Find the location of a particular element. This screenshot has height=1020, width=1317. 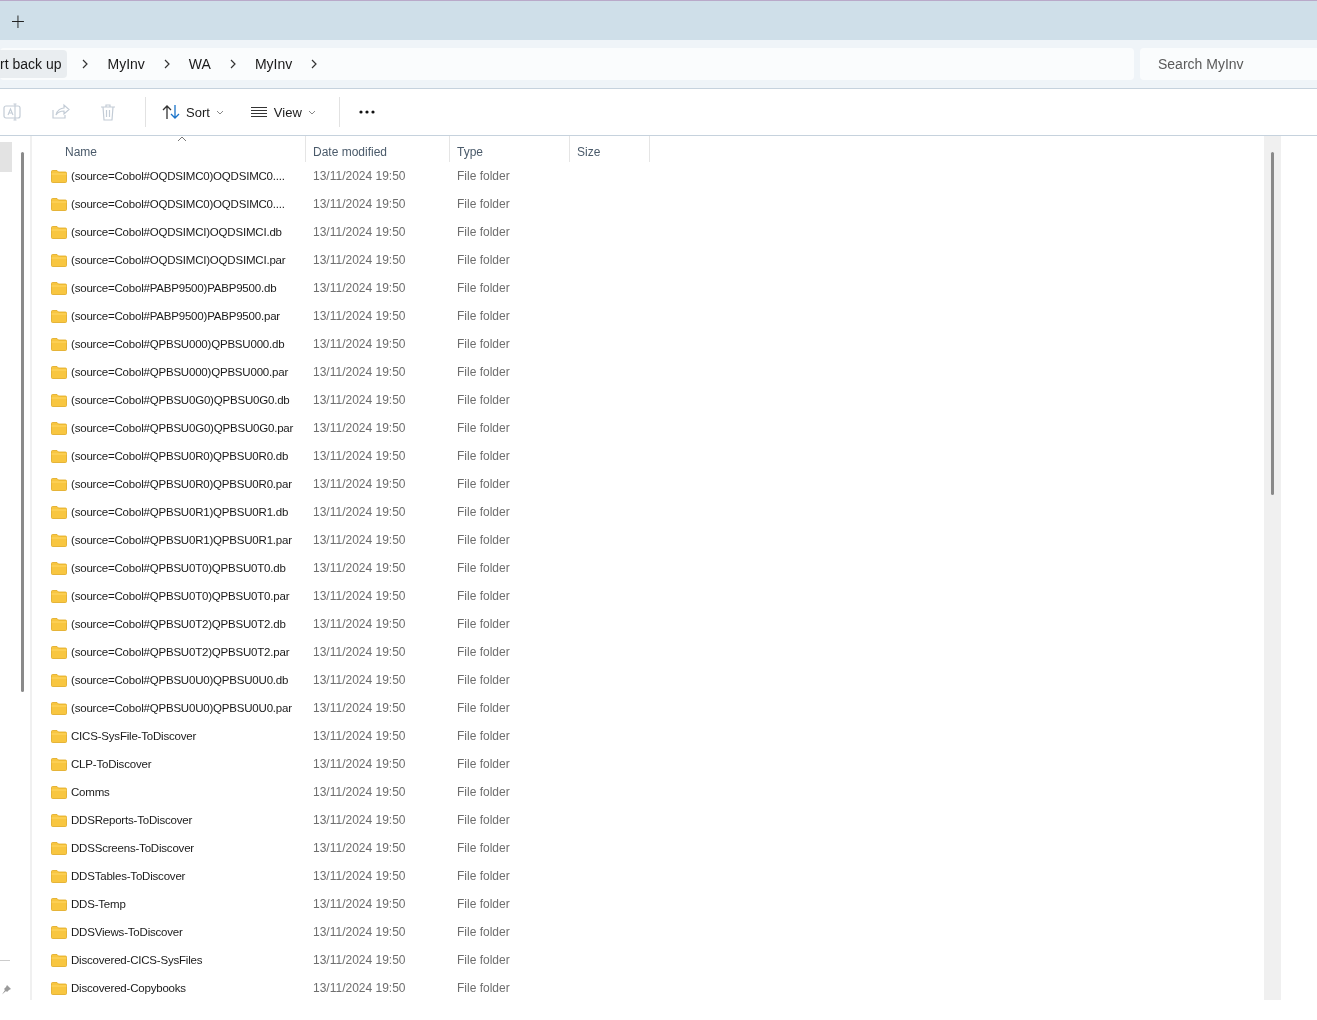

nav-item-highlight is located at coordinates (6, 157).